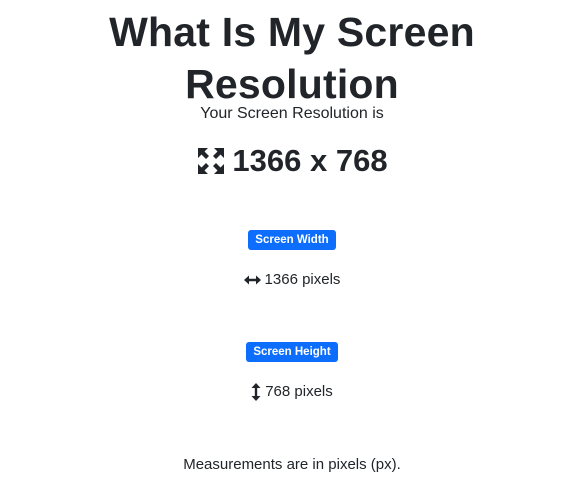 The width and height of the screenshot is (584, 498). I want to click on resolution-subtitle: Your Screen Resolution is, so click(292, 113).